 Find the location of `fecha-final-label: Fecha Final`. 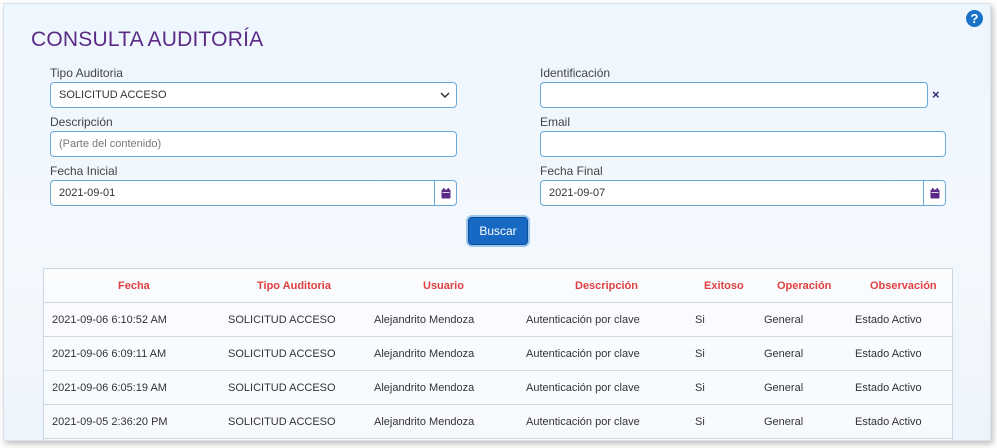

fecha-final-label: Fecha Final is located at coordinates (571, 171).